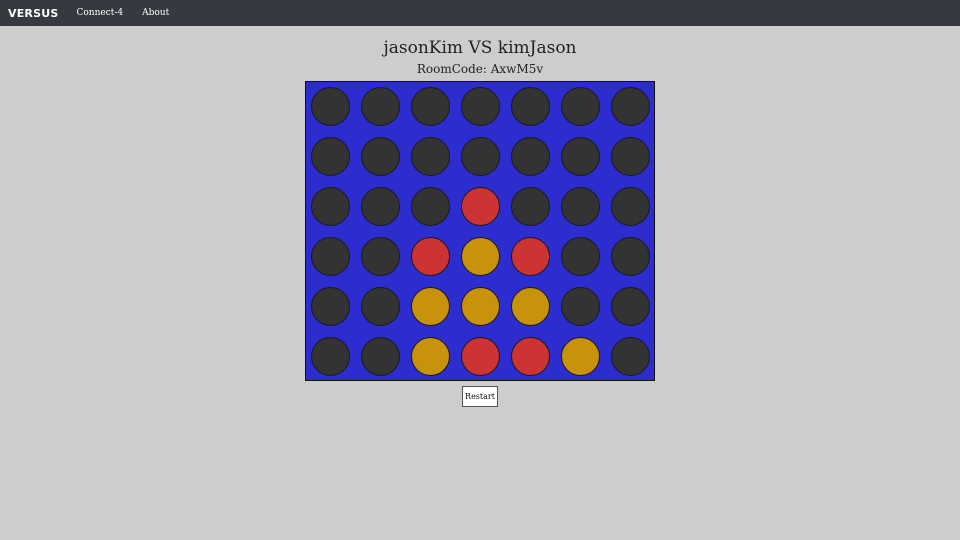 The width and height of the screenshot is (960, 540). What do you see at coordinates (480, 396) in the screenshot?
I see `restart-button: Restart` at bounding box center [480, 396].